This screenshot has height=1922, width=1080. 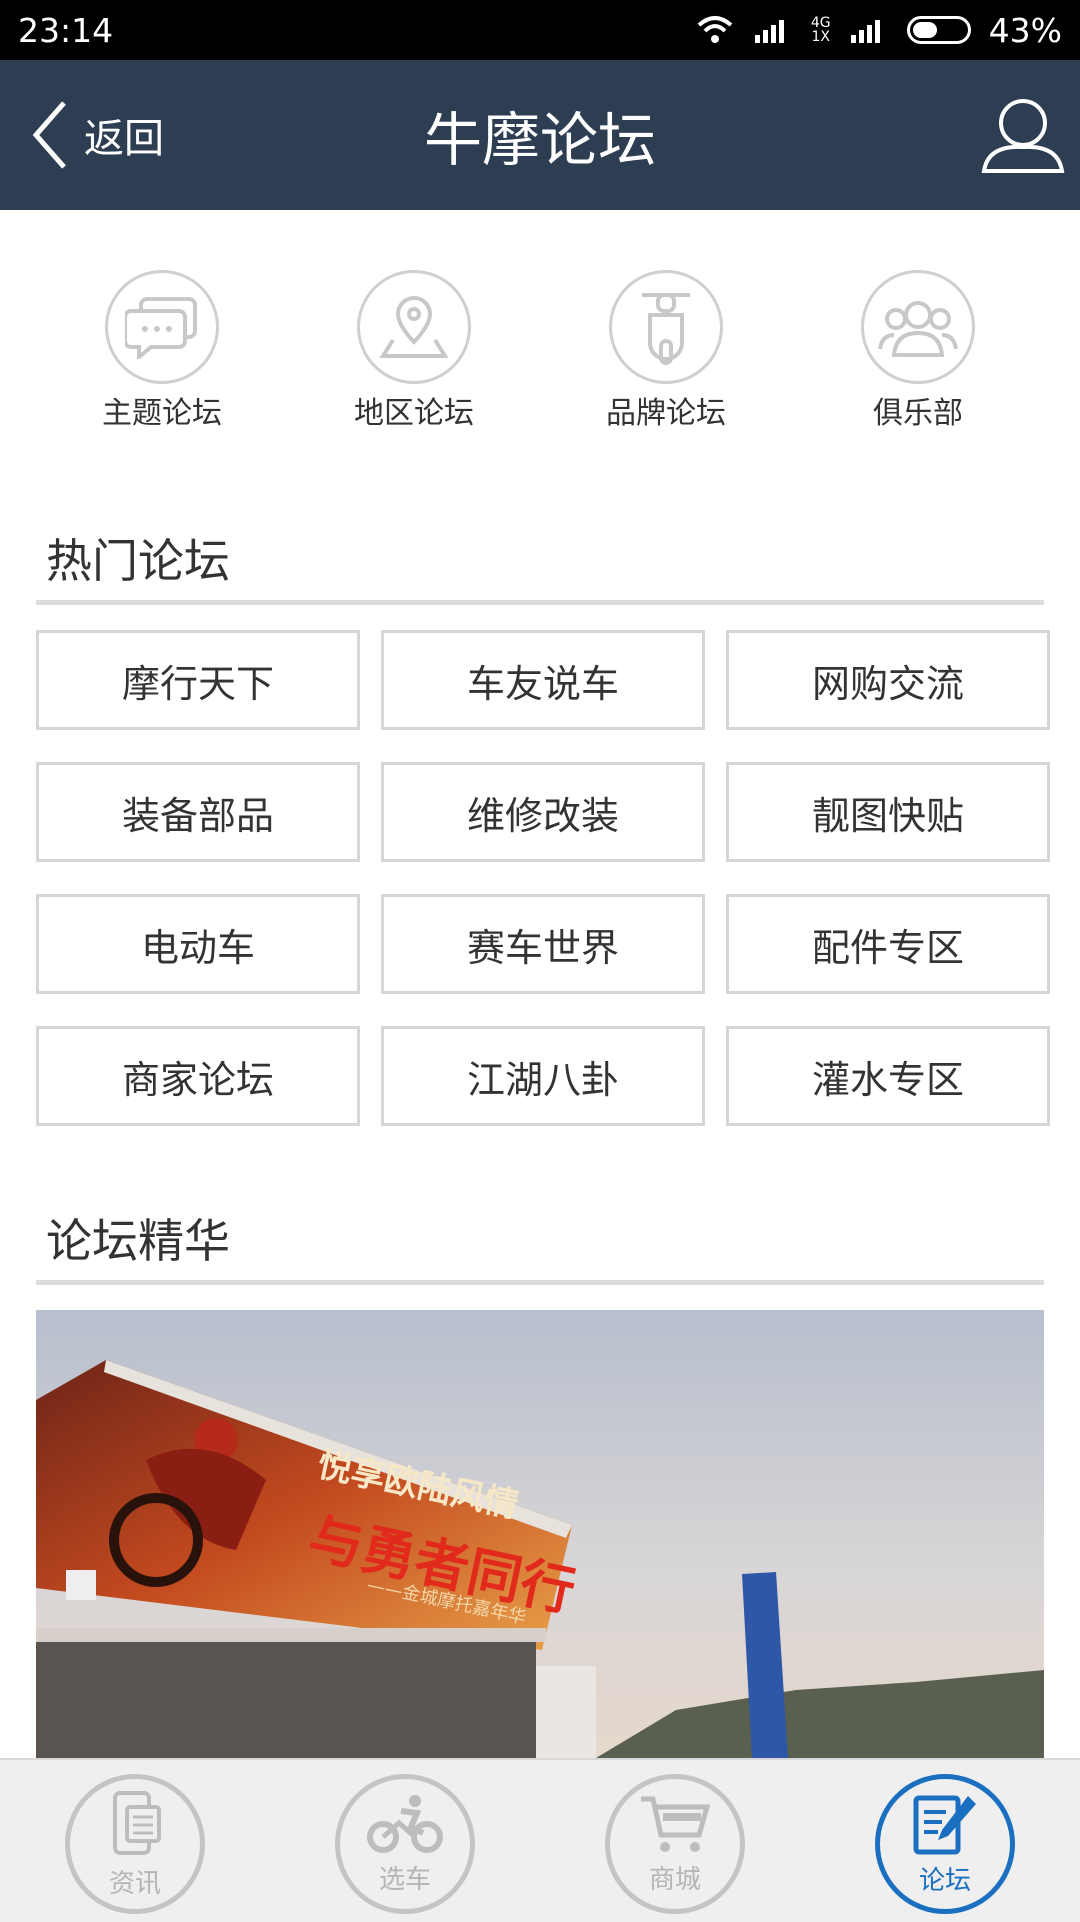 I want to click on category-brand: 品牌论坛, so click(x=666, y=351).